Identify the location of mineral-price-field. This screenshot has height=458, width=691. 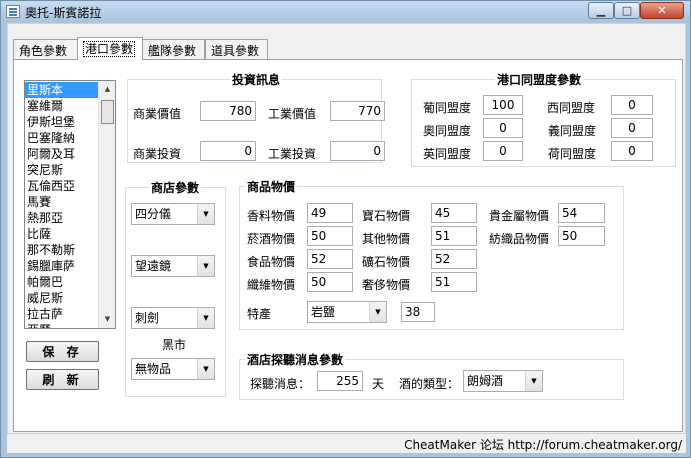
(454, 259).